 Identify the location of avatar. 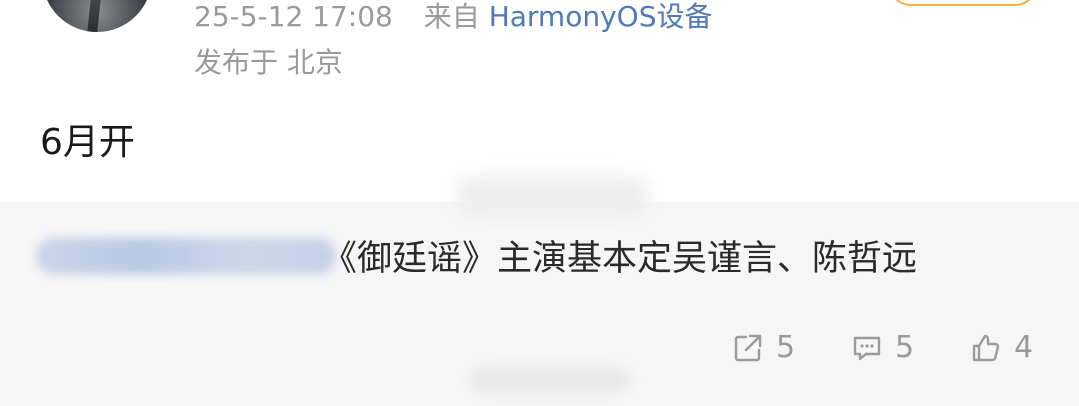
(97, 16).